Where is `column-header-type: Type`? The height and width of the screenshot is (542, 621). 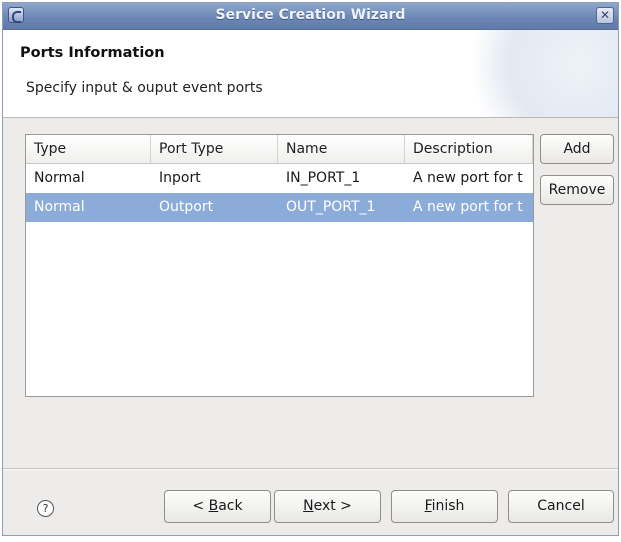
column-header-type: Type is located at coordinates (88, 149).